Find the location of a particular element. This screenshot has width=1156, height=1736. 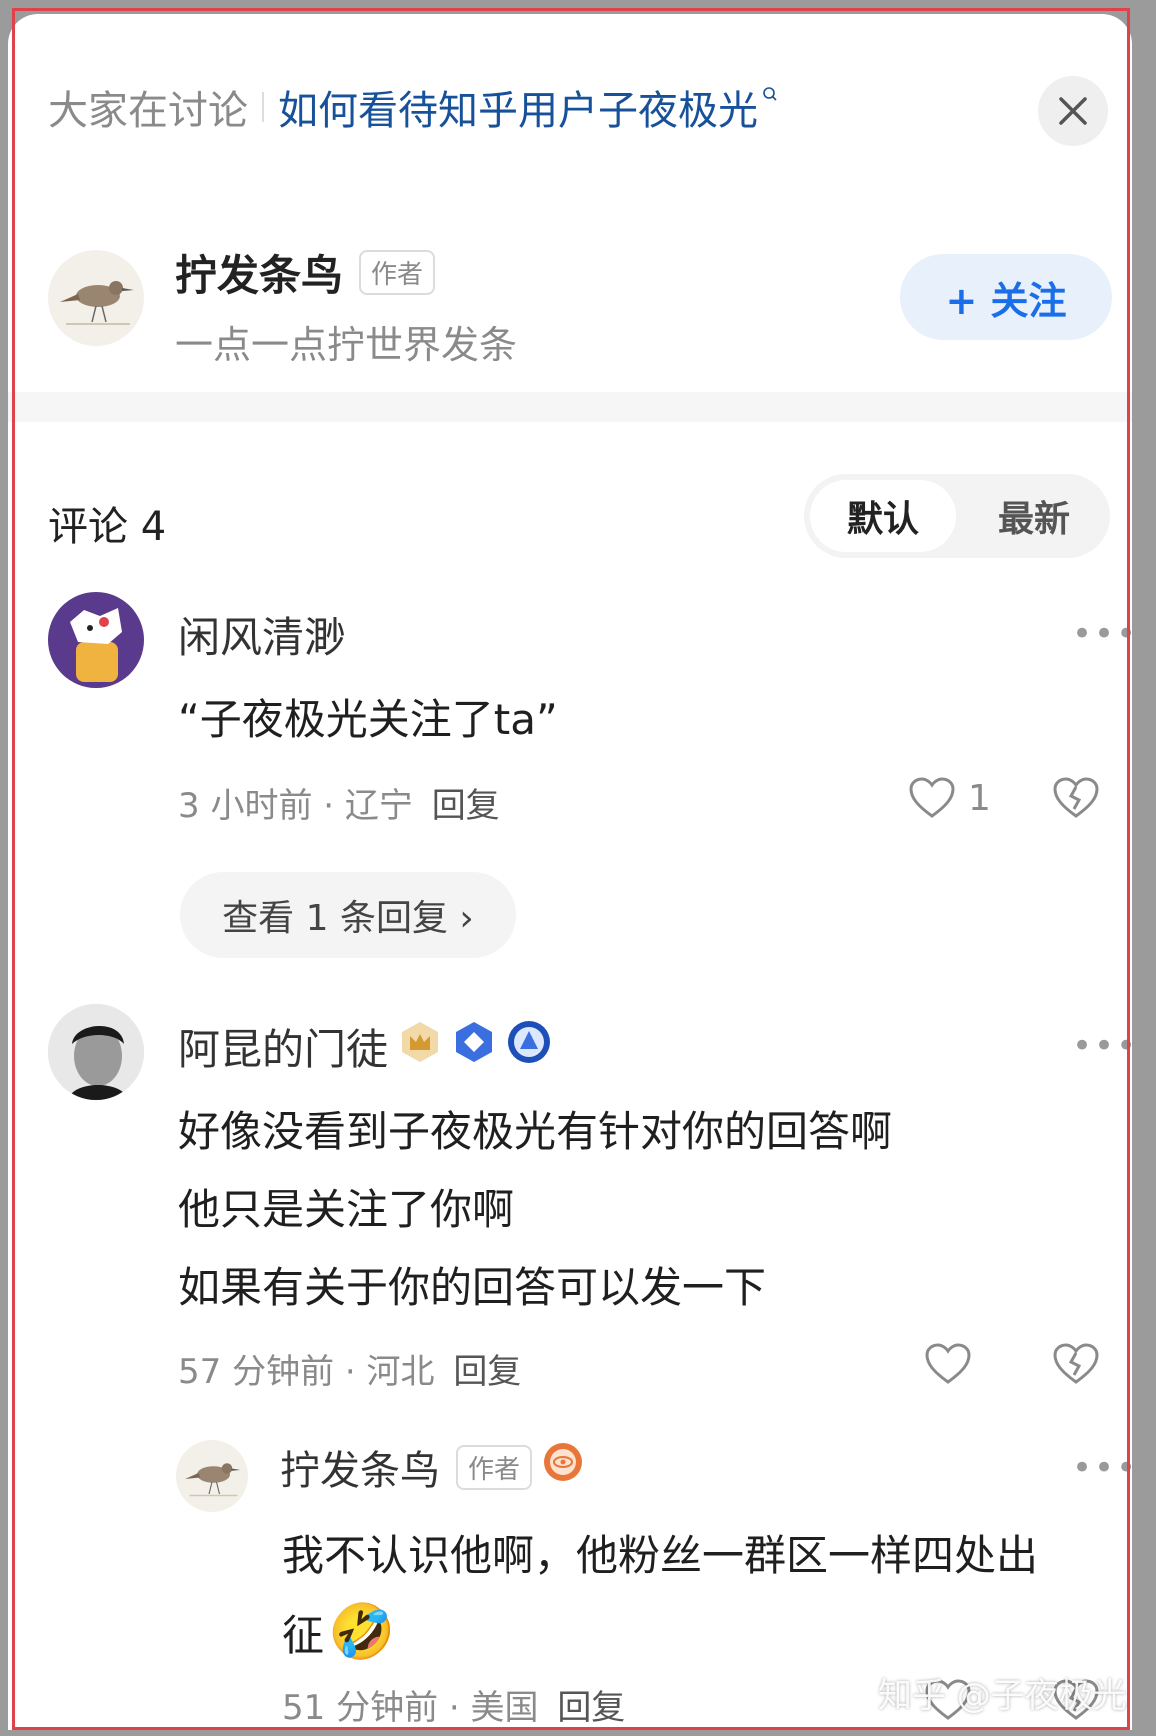

topic-bar: 大家在讨论 如何看待知乎用户子夜极光 is located at coordinates (413, 107).